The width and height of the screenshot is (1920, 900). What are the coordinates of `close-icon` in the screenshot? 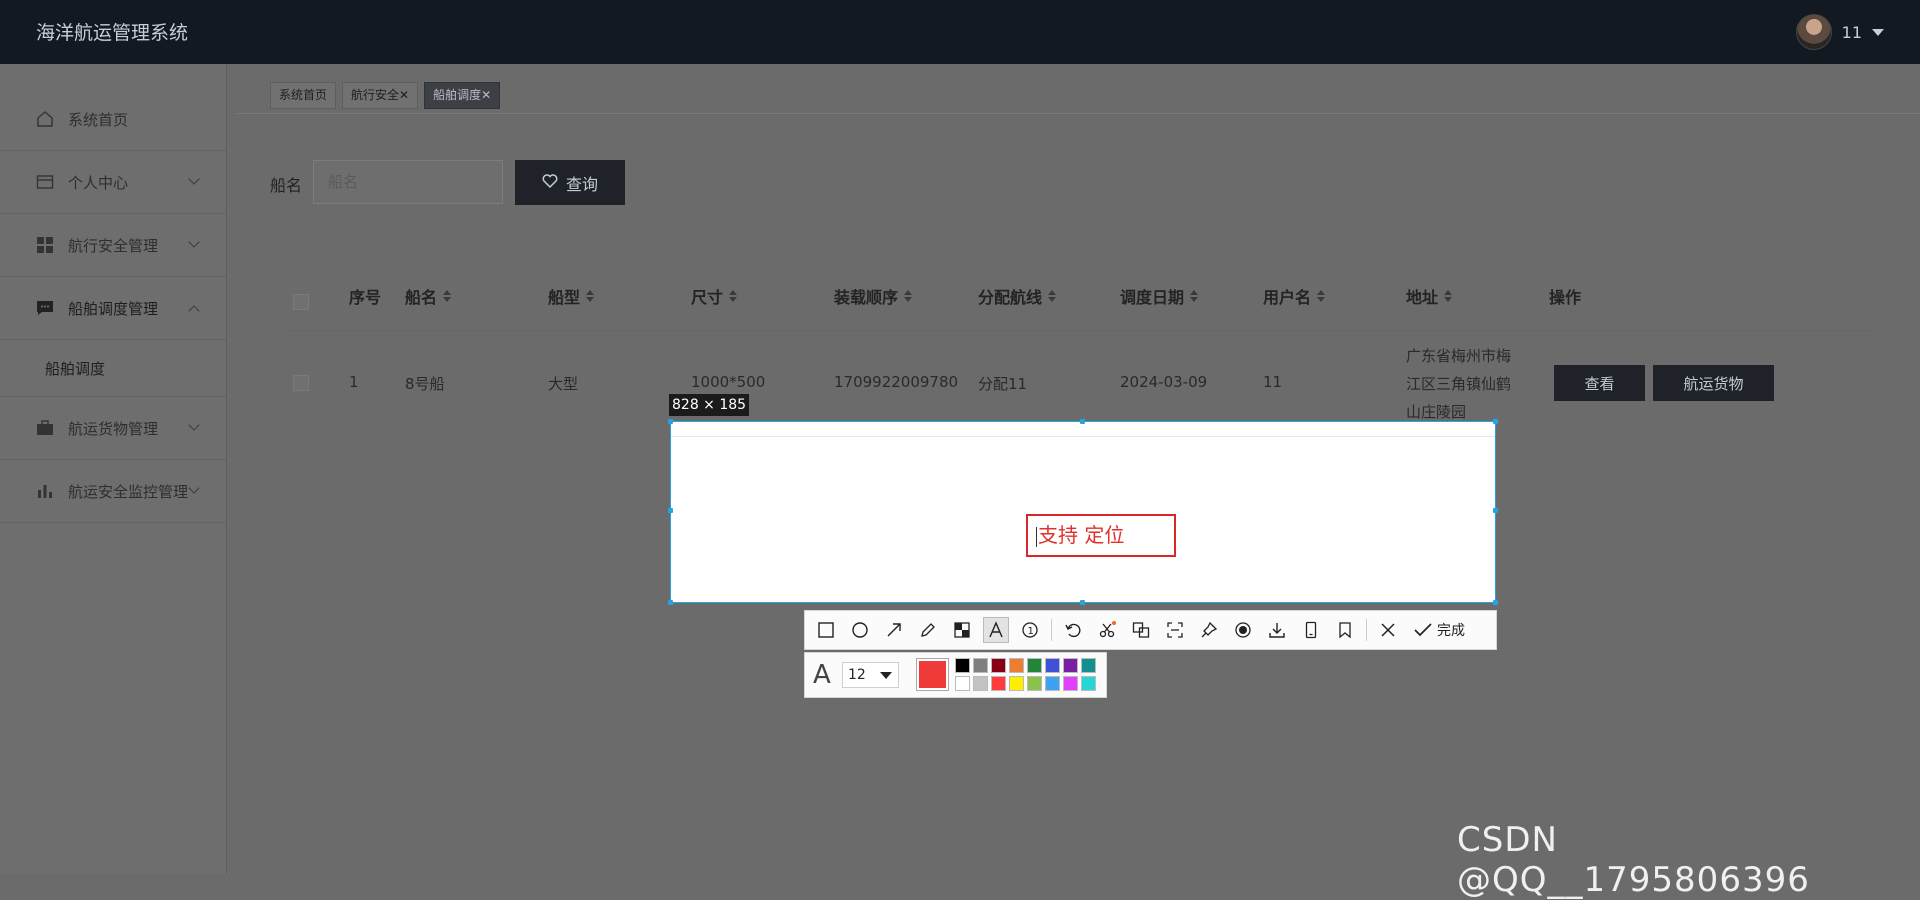 It's located at (1388, 630).